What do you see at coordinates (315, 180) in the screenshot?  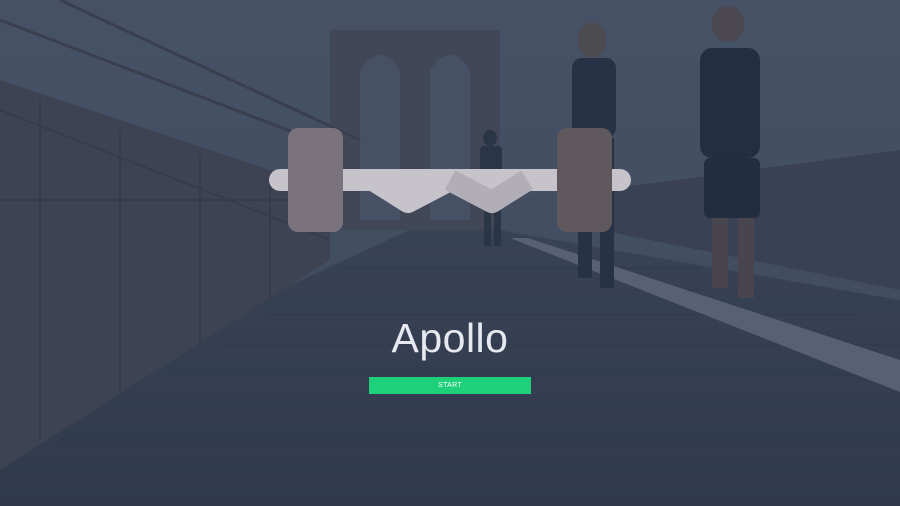 I see `barbell-left-plate` at bounding box center [315, 180].